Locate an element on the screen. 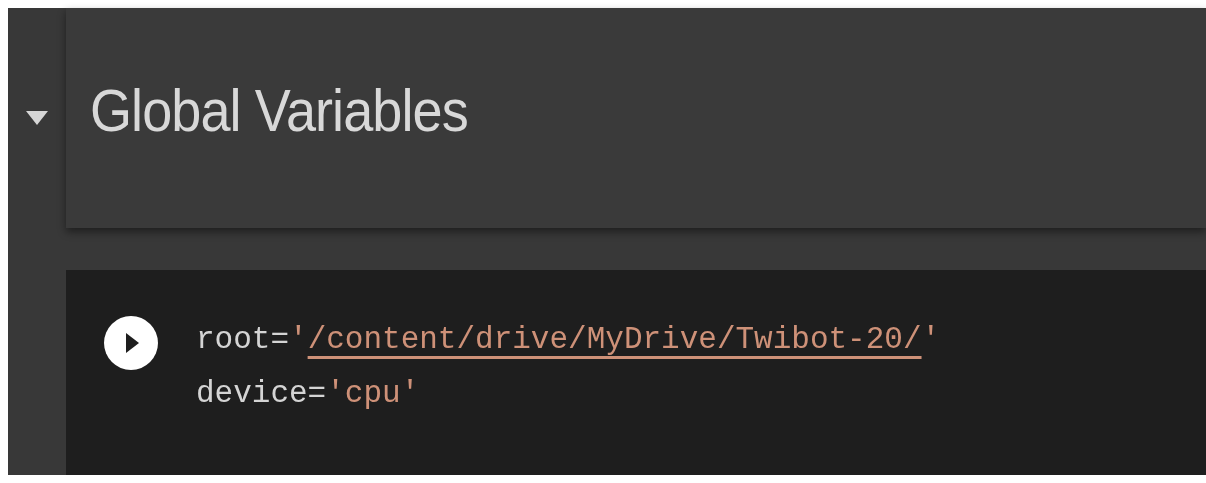 This screenshot has height=483, width=1206. collapse-arrow-icon is located at coordinates (37, 118).